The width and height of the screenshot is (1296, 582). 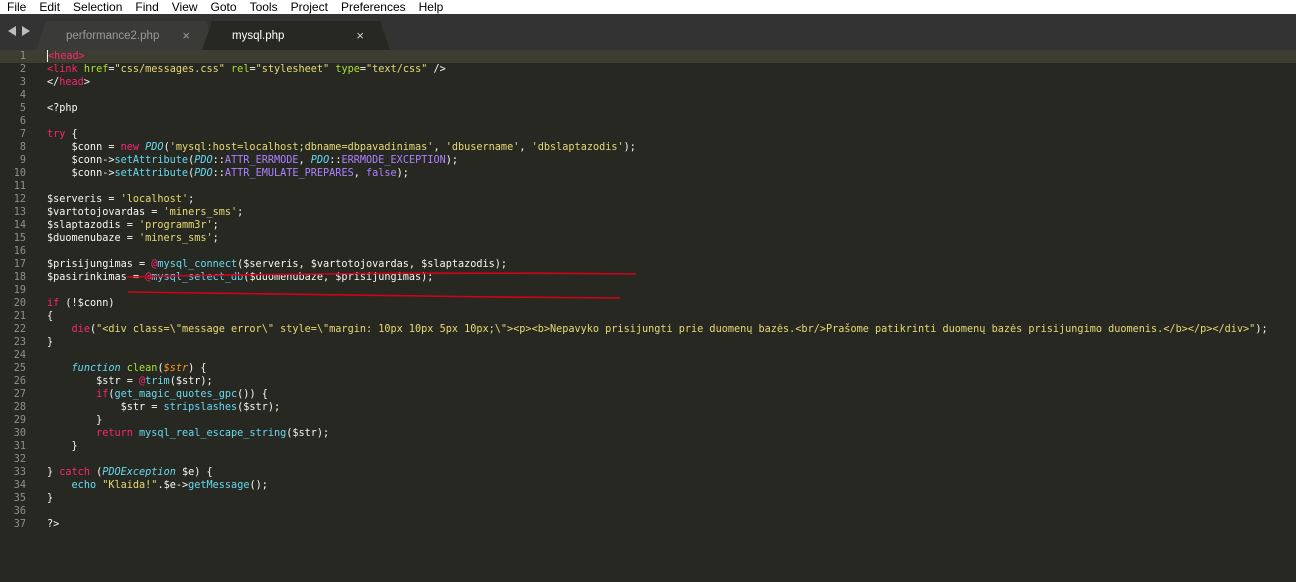 I want to click on code-token: ) {, so click(x=197, y=368).